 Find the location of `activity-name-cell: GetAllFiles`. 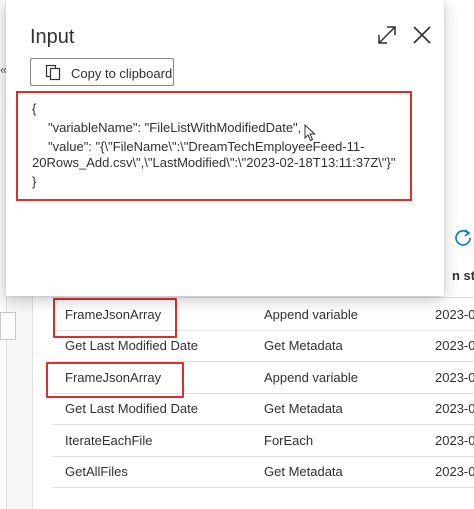

activity-name-cell: GetAllFiles is located at coordinates (96, 471).